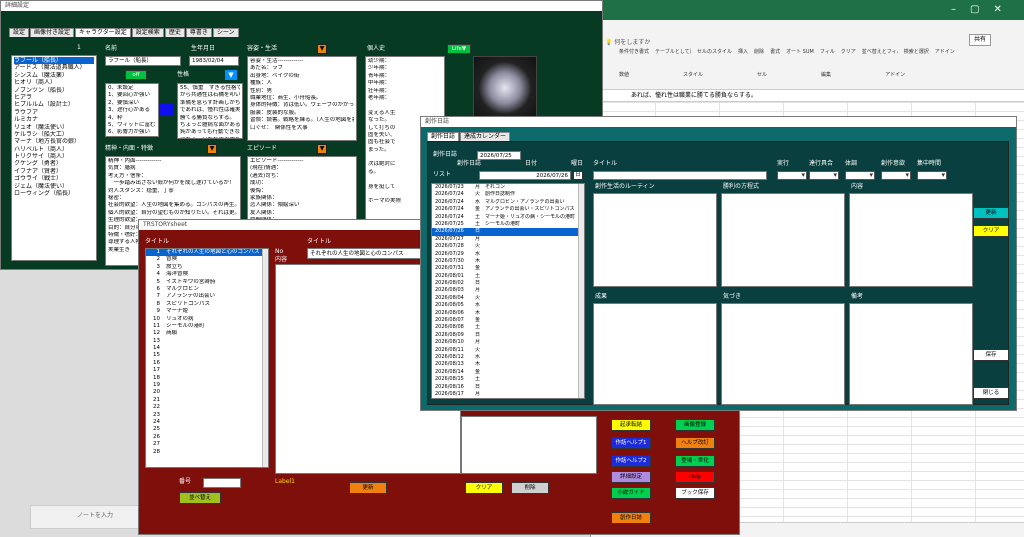 Image resolution: width=1024 pixels, height=537 pixels. I want to click on diary-list-row: 2026/08/04 火, so click(508, 298).